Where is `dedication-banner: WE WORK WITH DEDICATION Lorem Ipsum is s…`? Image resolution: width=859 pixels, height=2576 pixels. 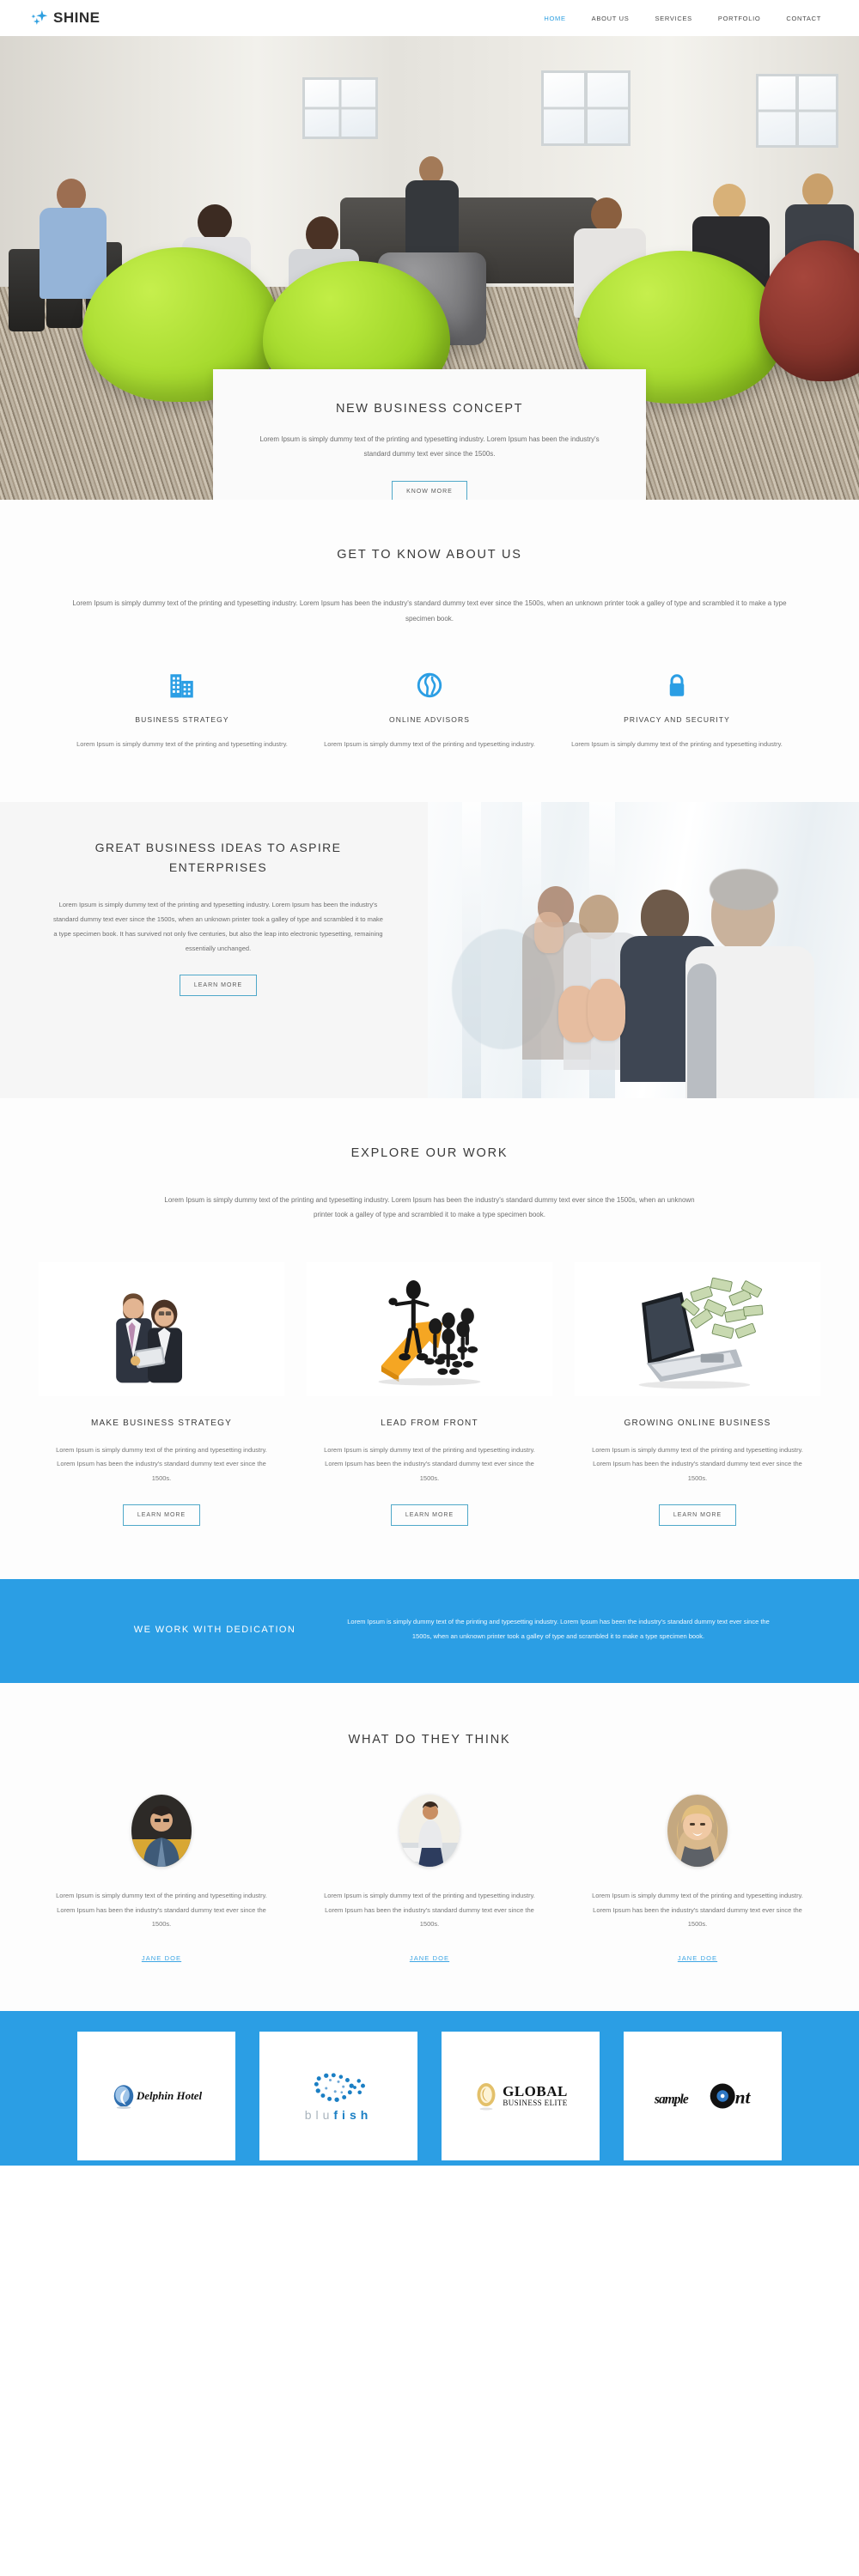 dedication-banner: WE WORK WITH DEDICATION Lorem Ipsum is s… is located at coordinates (430, 1631).